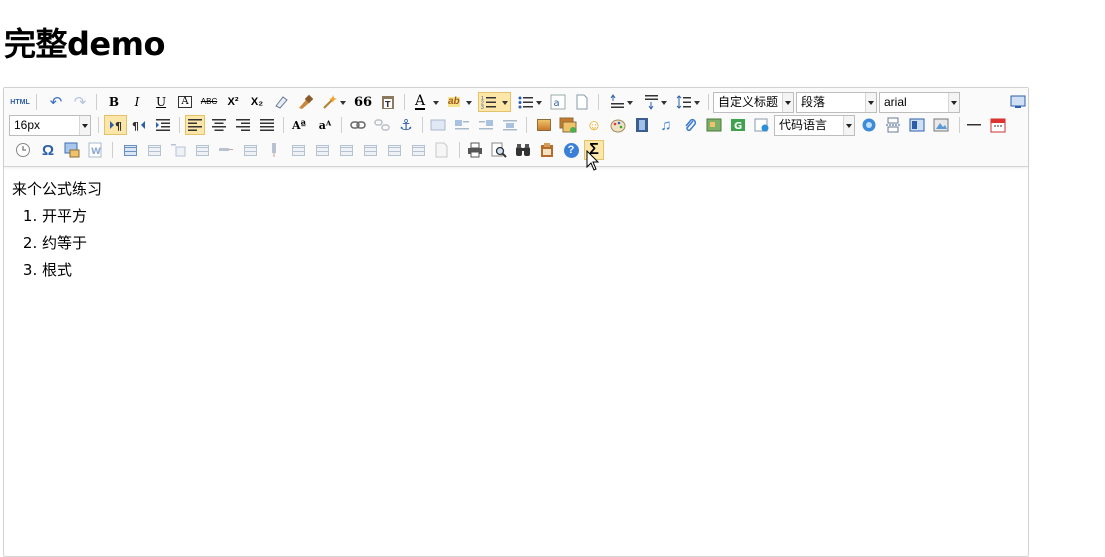 Image resolution: width=1105 pixels, height=557 pixels. I want to click on snapscreen-icon, so click(72, 150).